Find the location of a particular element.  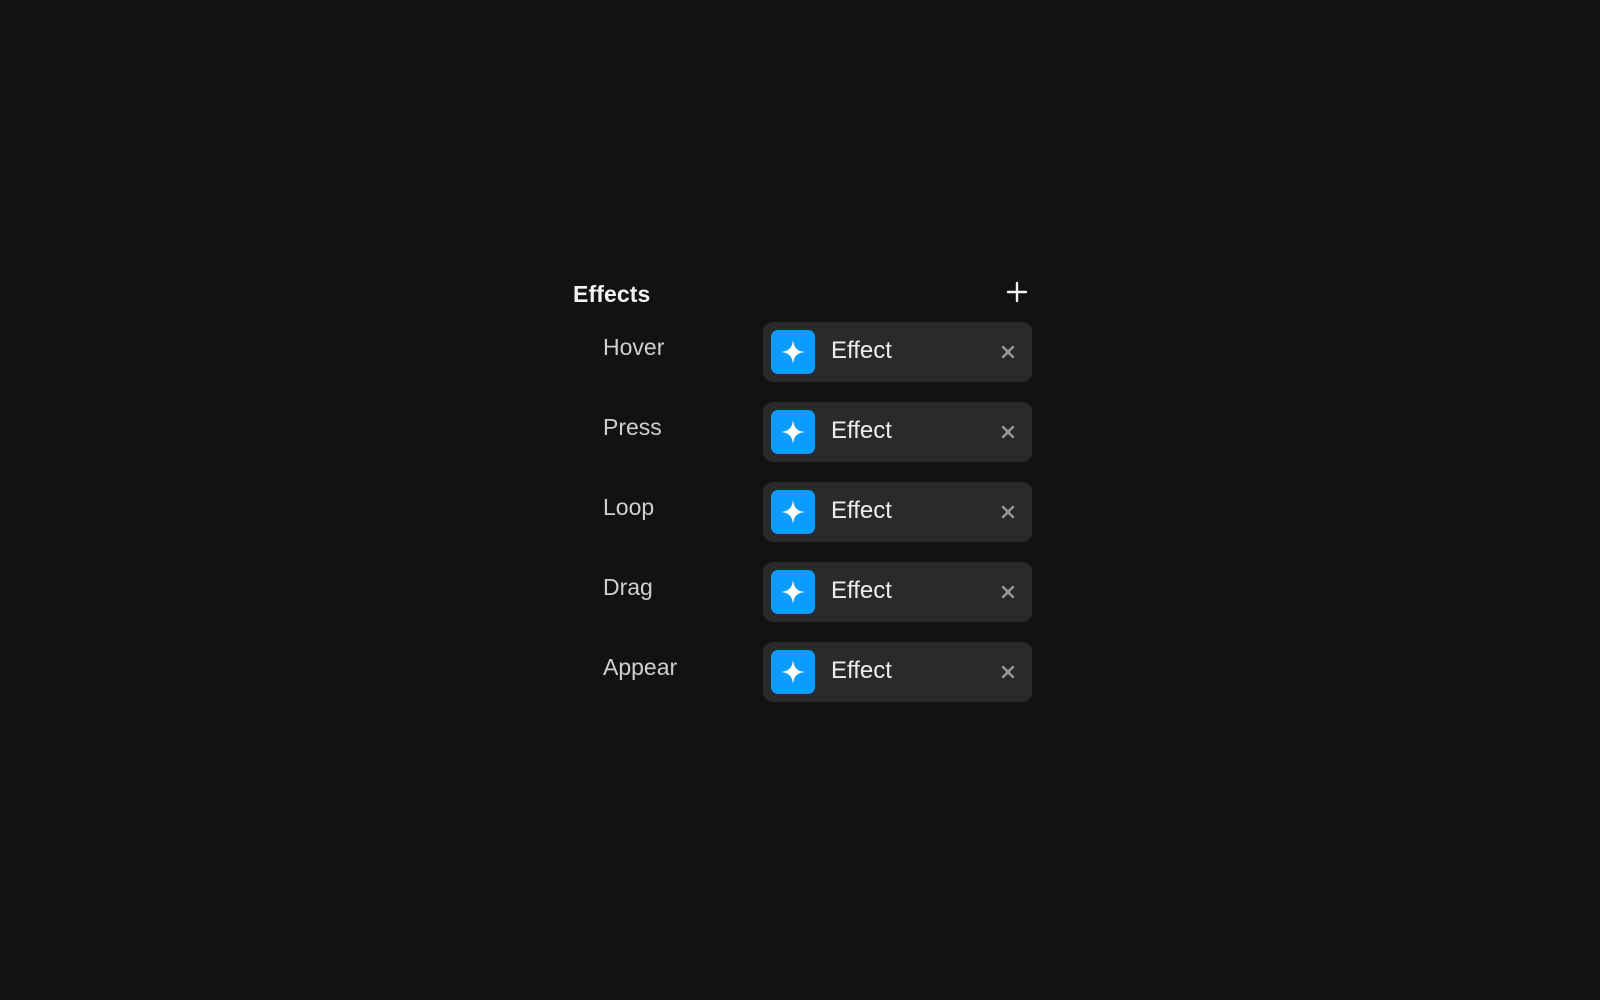

trigger-label: Loop is located at coordinates (629, 507).